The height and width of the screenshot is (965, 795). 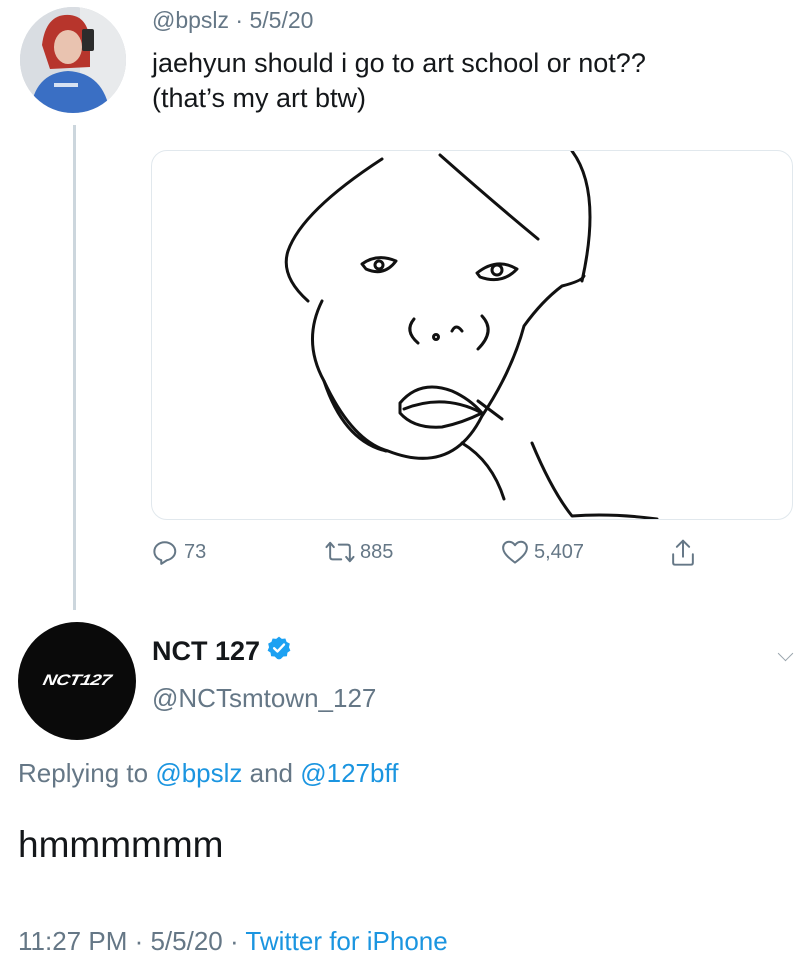 I want to click on retweet-count: 885, so click(x=377, y=551).